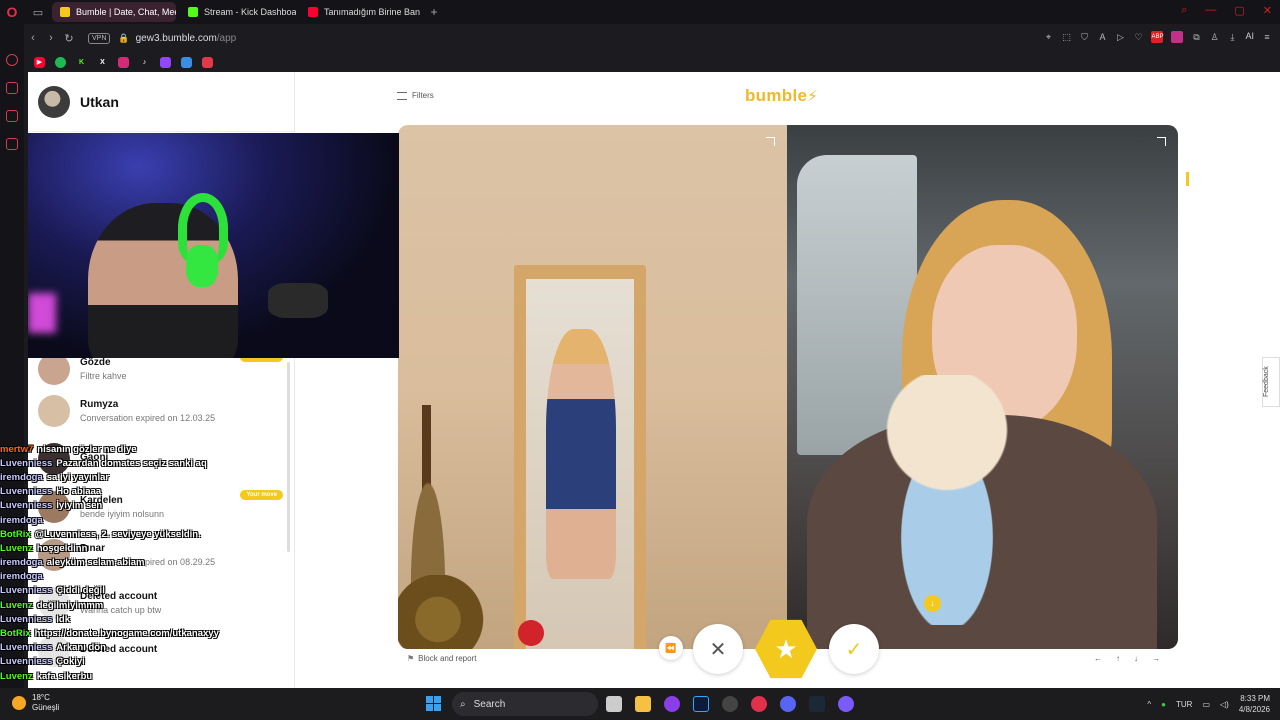  Describe the element at coordinates (123, 38) in the screenshot. I see `lock-icon: 🔒` at that location.